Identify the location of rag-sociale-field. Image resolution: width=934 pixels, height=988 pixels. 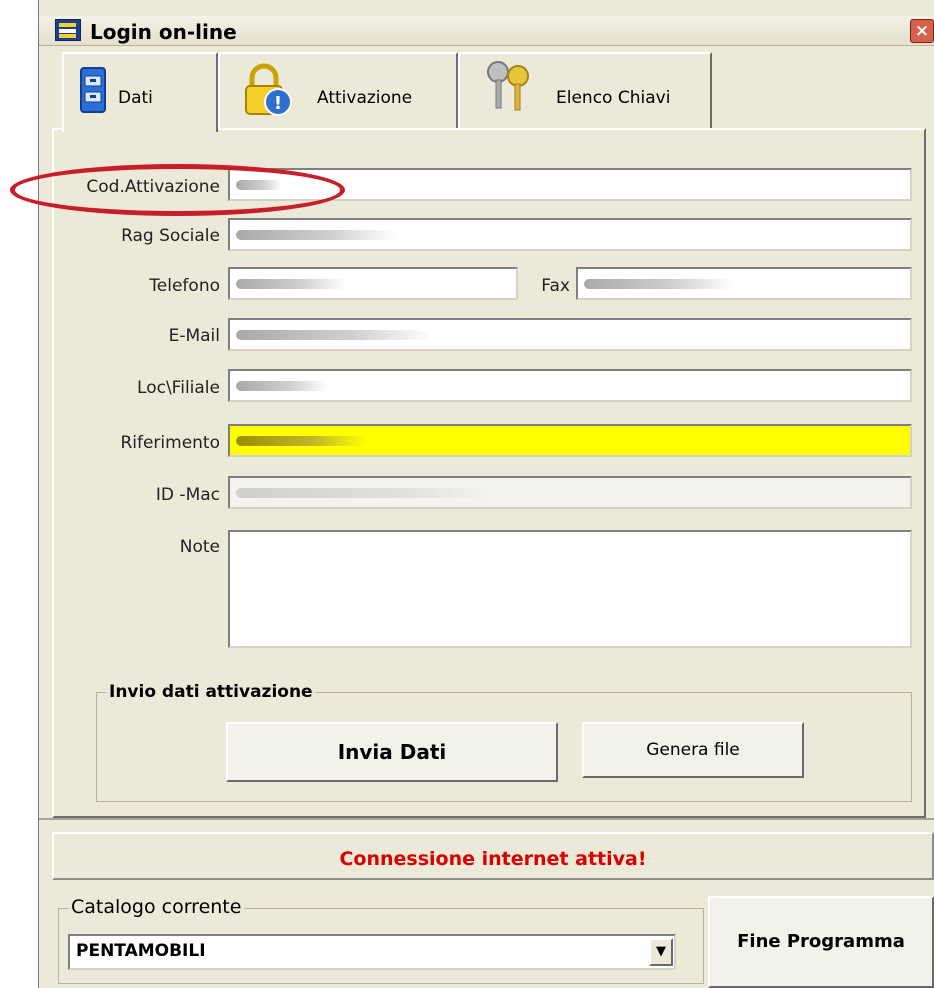
(570, 234).